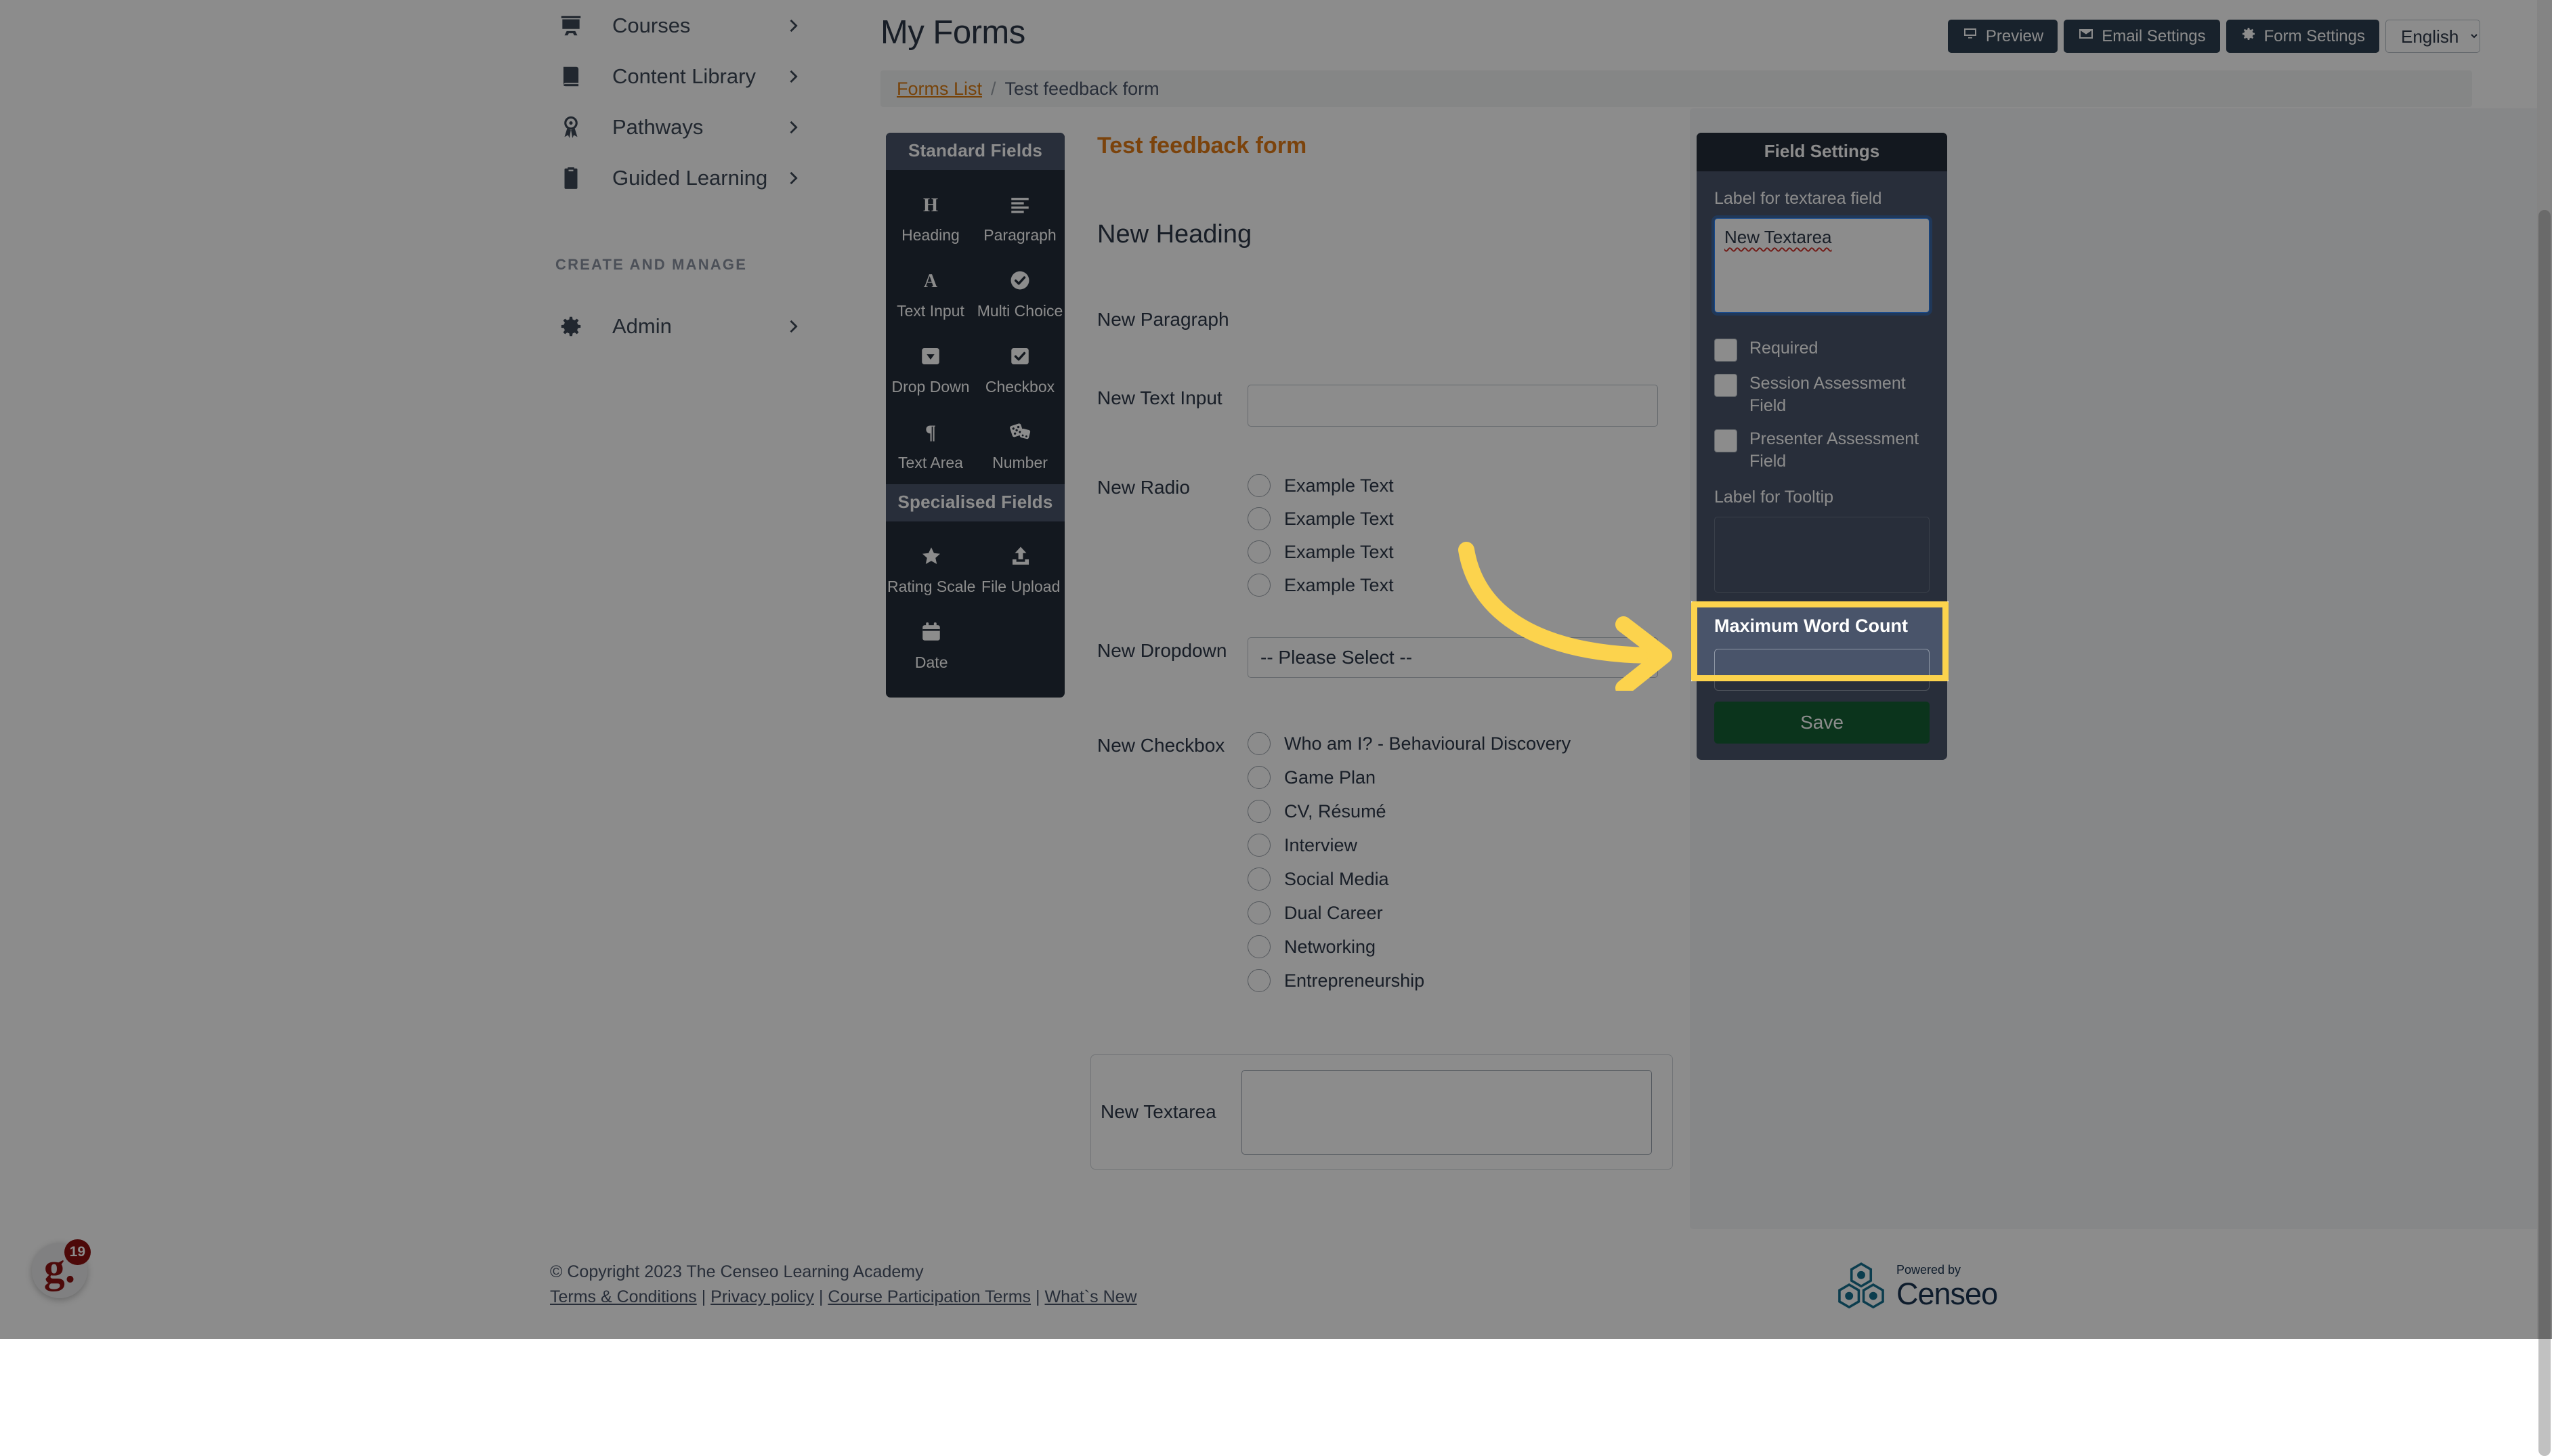 This screenshot has height=1456, width=2552. I want to click on session-assessment-checkbox-row: Session Assessment Field, so click(1822, 394).